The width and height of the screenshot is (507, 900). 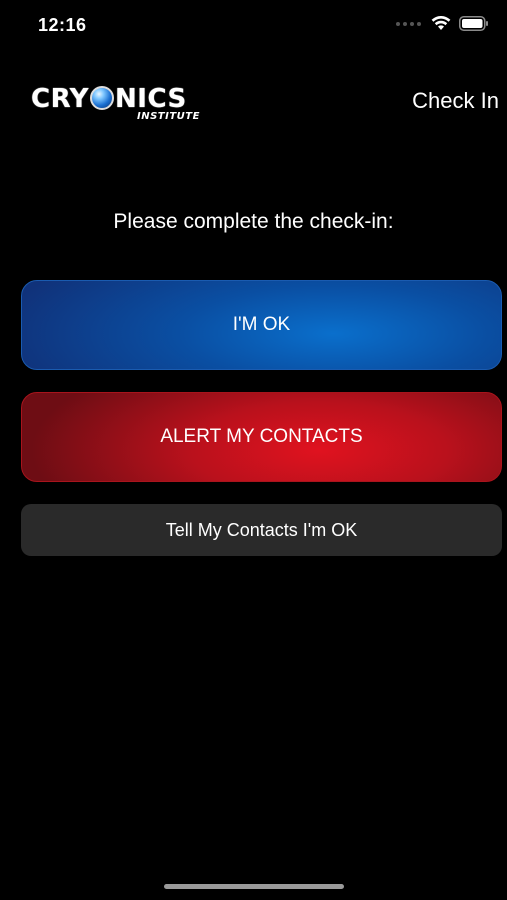 What do you see at coordinates (455, 100) in the screenshot?
I see `page-title: Check In` at bounding box center [455, 100].